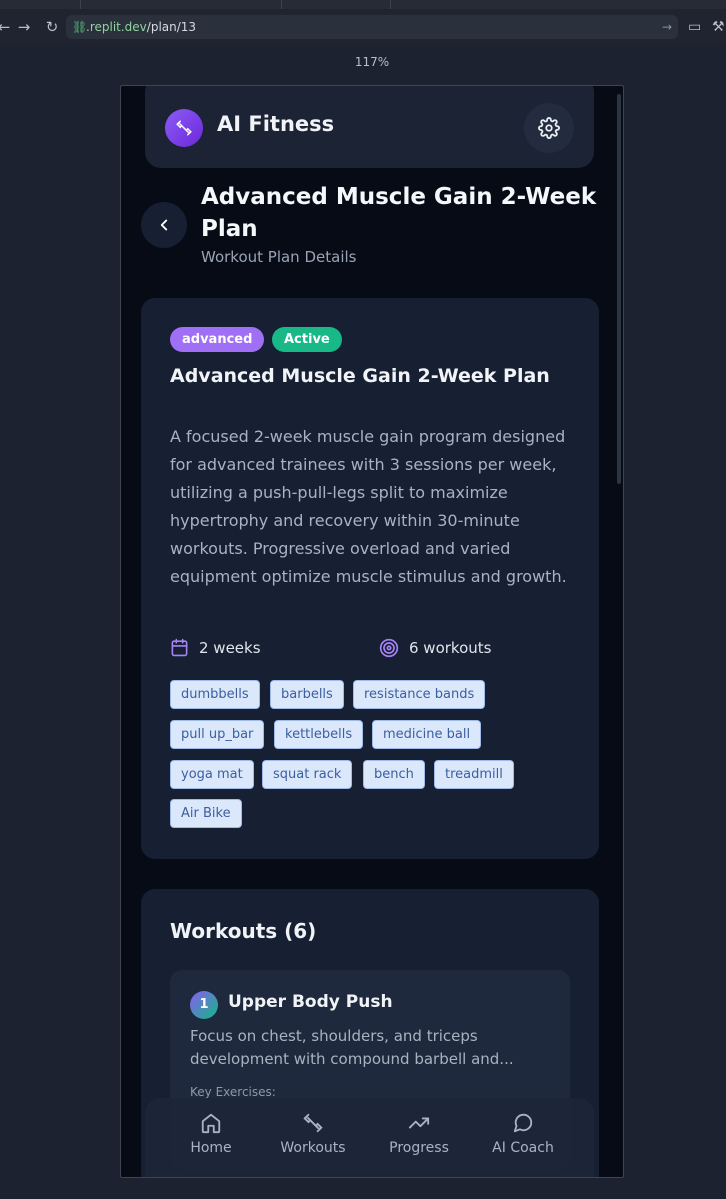  Describe the element at coordinates (24, 27) in the screenshot. I see `forward-arrow-icon: →` at that location.